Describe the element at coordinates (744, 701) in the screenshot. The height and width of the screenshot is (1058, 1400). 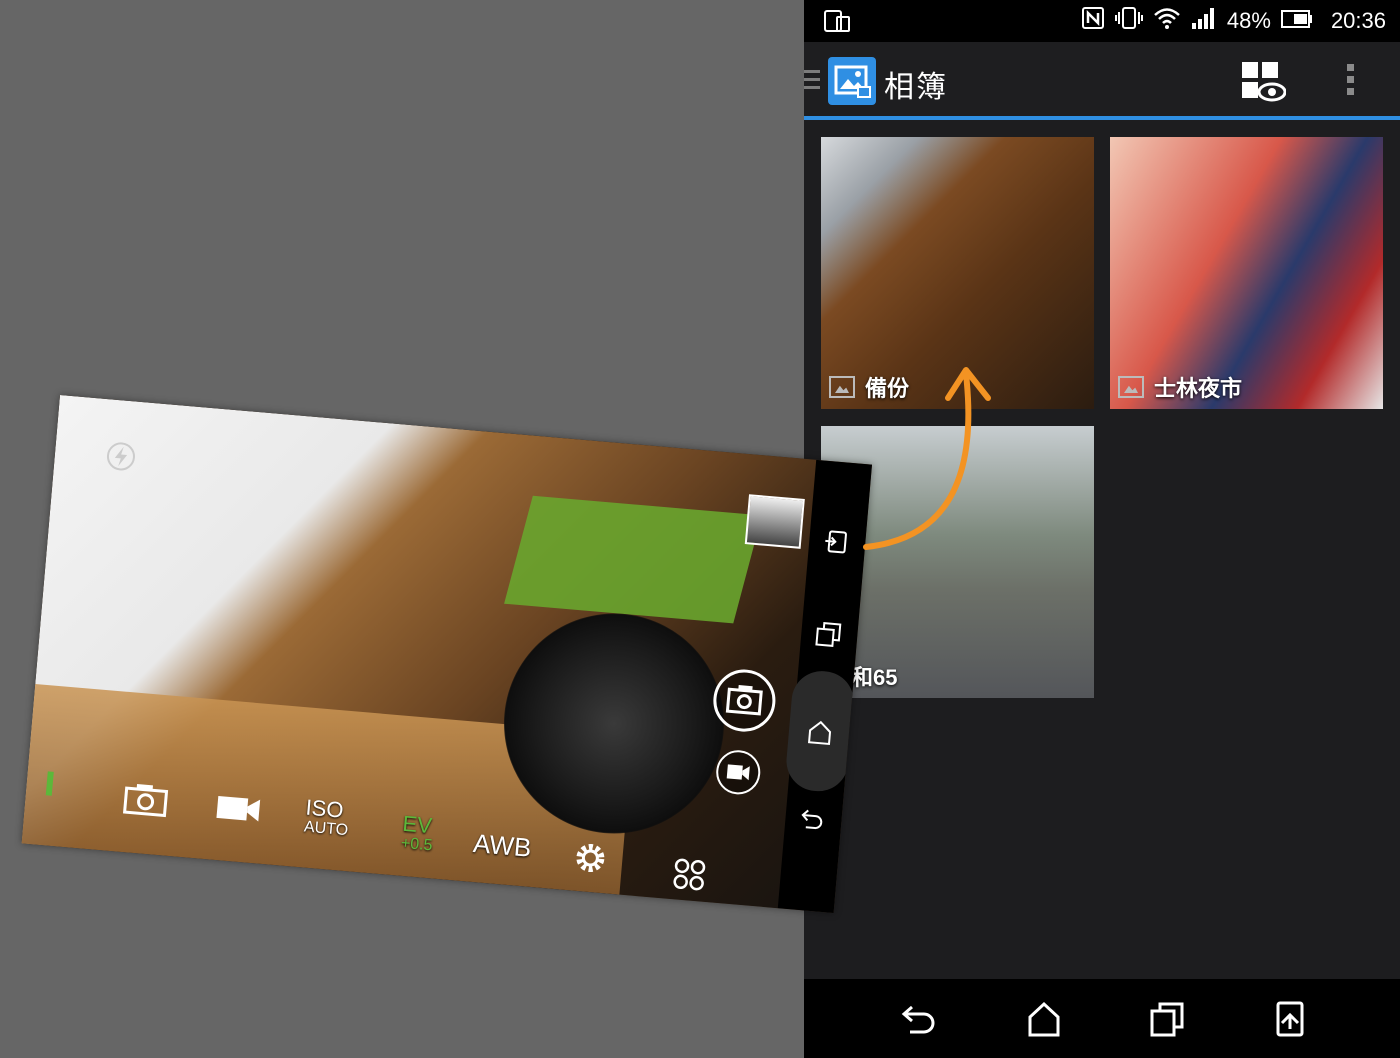
I see `shutter-button` at that location.